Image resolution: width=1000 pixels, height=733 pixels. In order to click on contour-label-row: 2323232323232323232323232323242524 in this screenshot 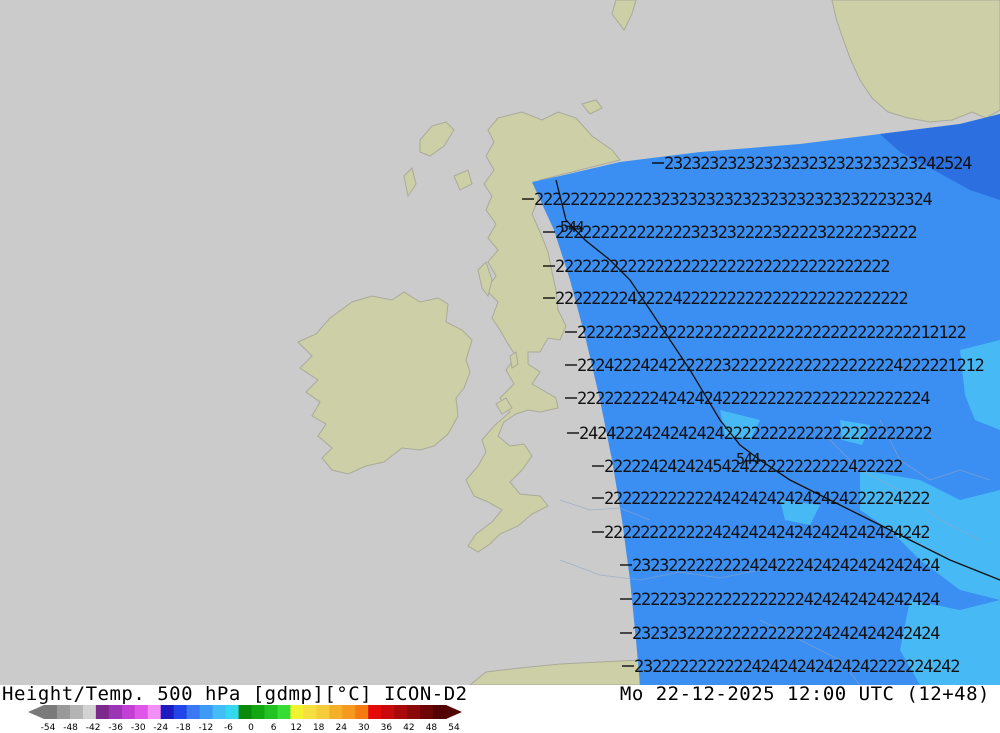, I will do `click(818, 164)`.